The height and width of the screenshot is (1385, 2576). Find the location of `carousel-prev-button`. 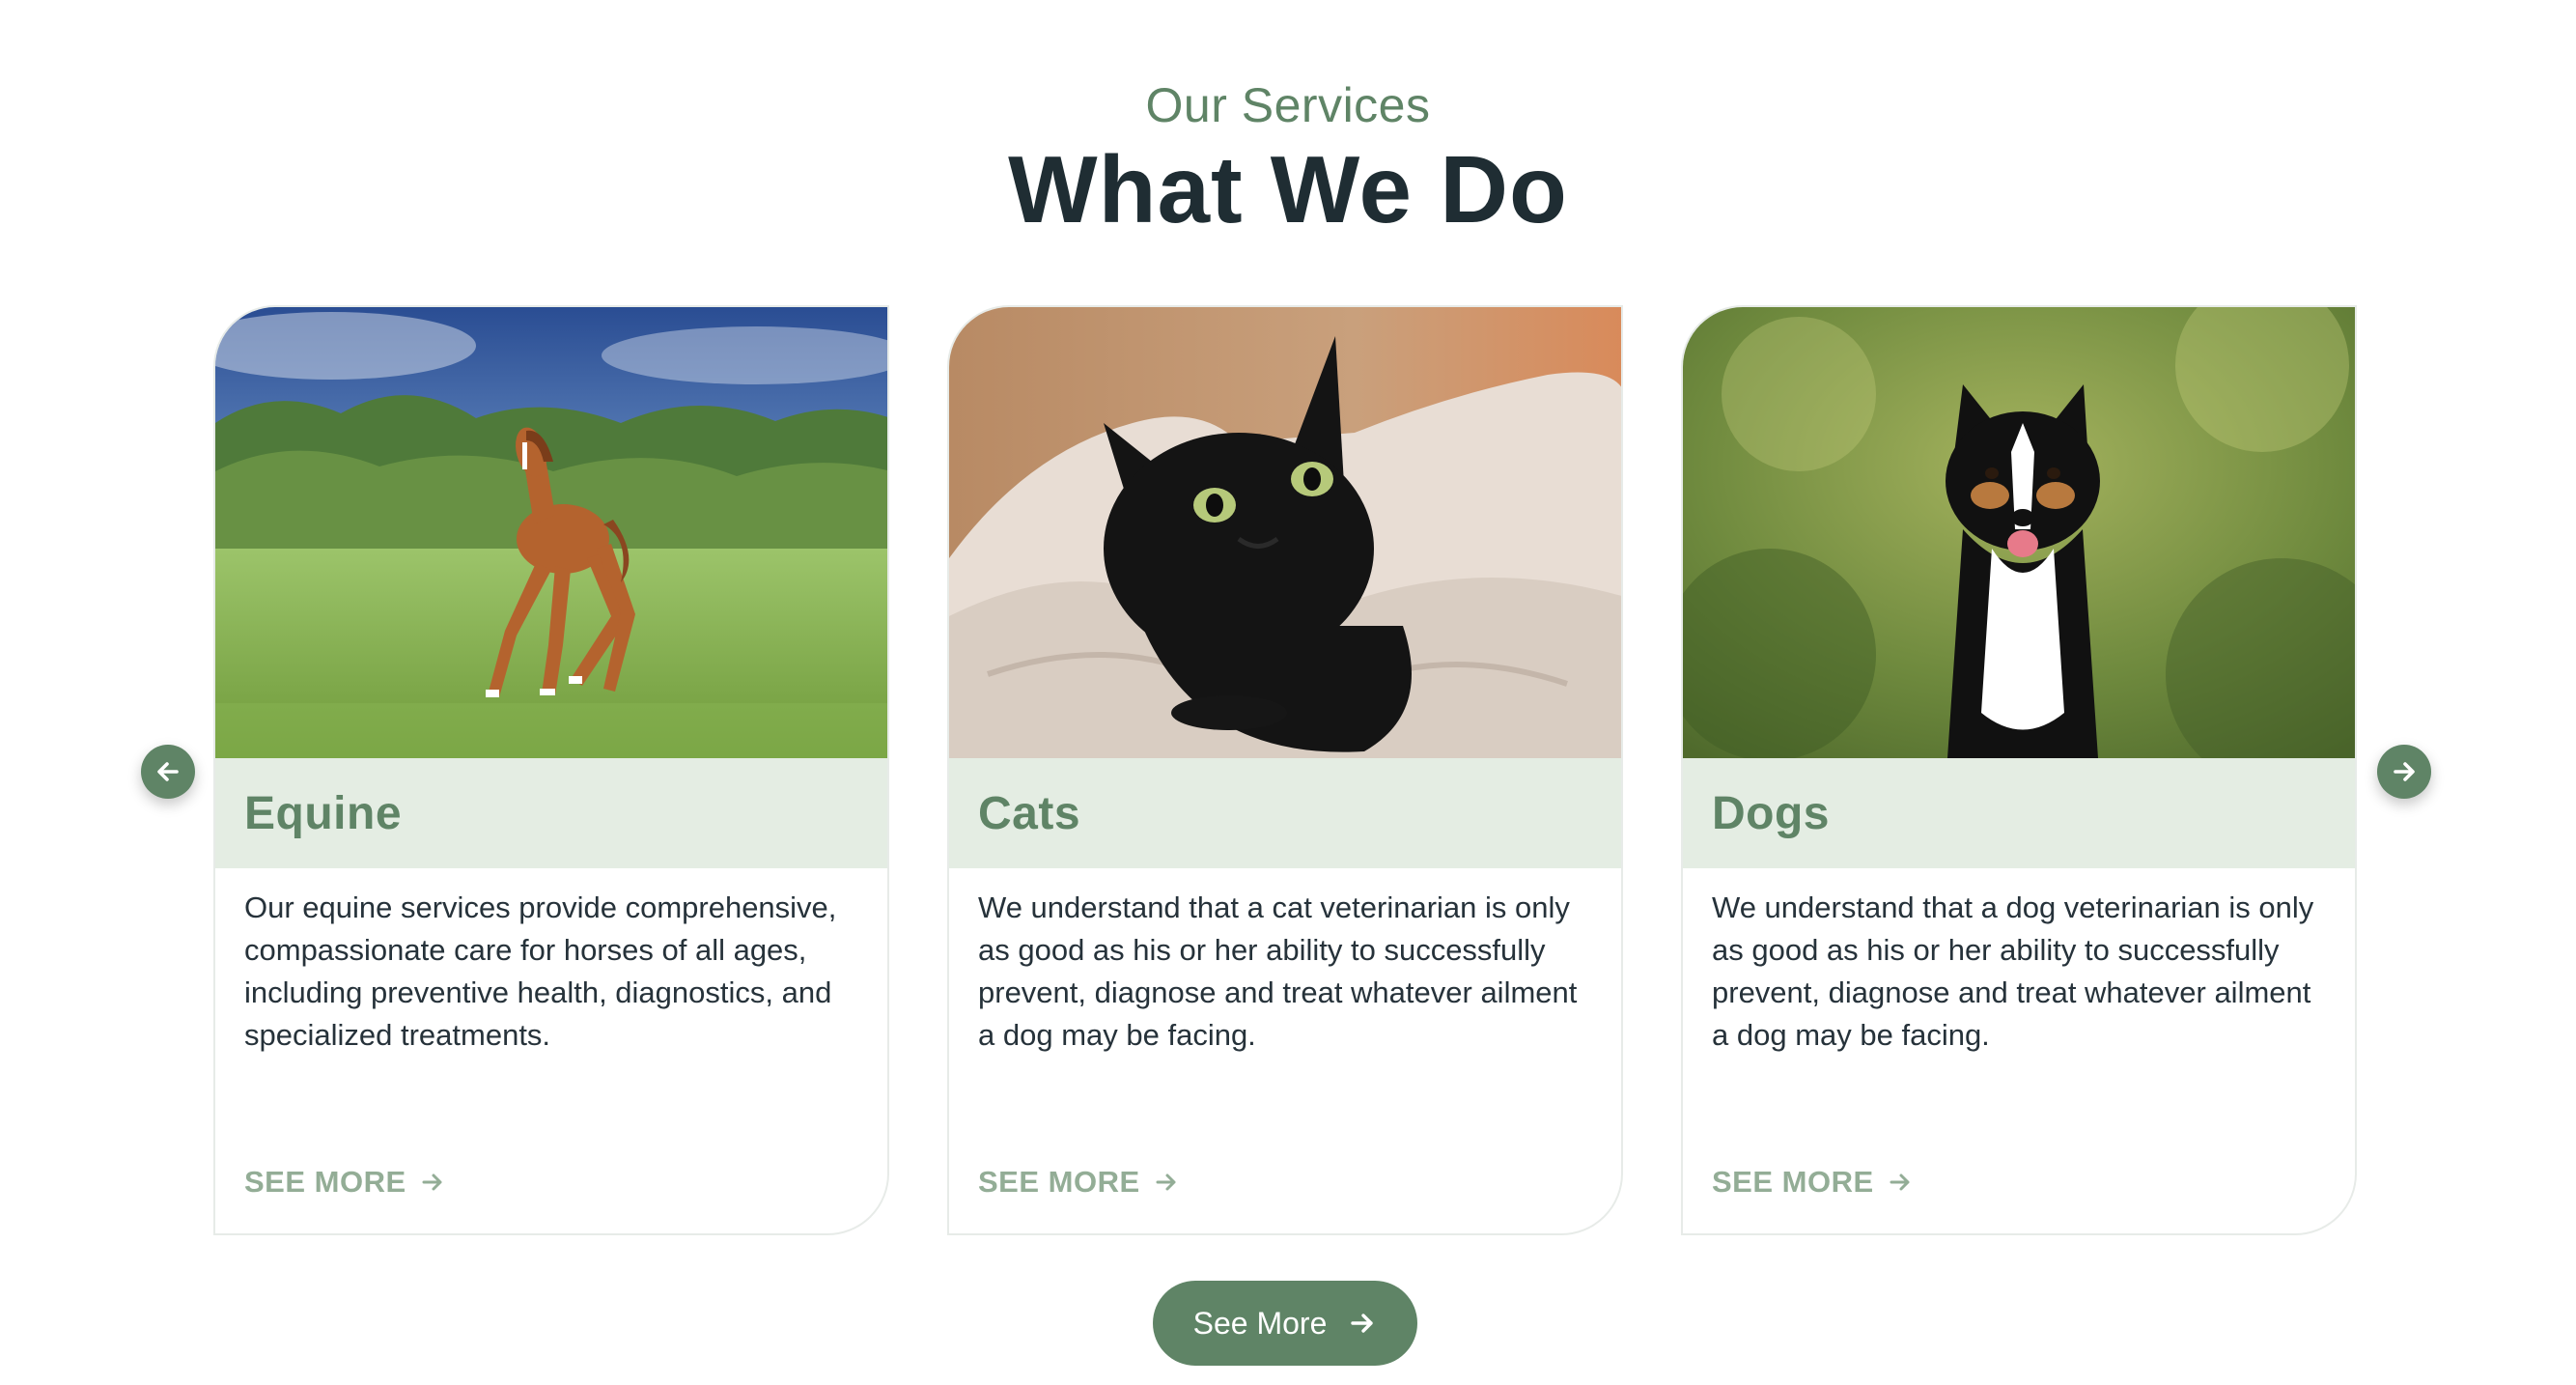

carousel-prev-button is located at coordinates (168, 772).